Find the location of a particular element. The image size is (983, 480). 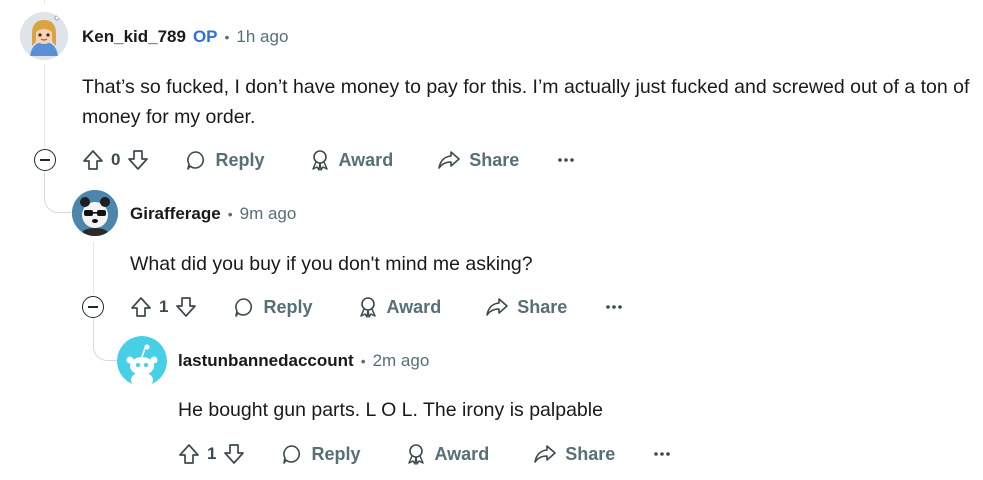

timestamp: 2m ago is located at coordinates (401, 361).